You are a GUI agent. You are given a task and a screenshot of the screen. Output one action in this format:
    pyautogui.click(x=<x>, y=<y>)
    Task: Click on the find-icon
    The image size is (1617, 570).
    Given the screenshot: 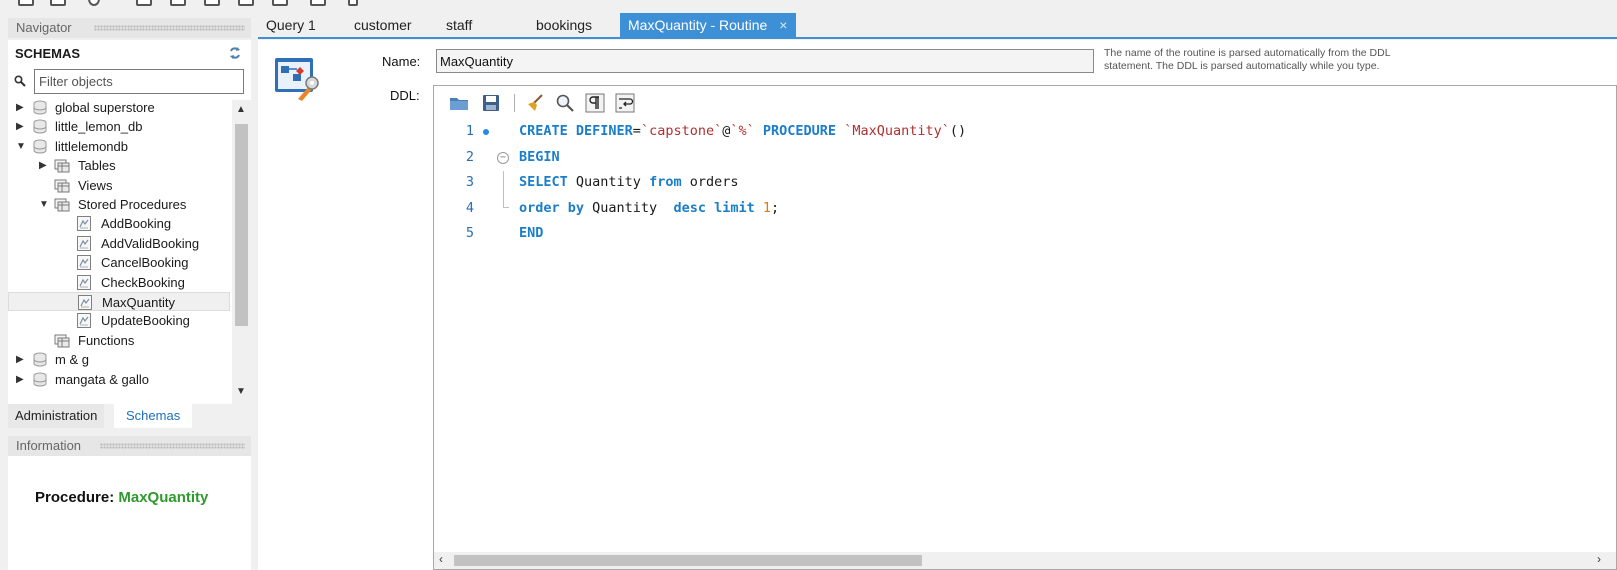 What is the action you would take?
    pyautogui.click(x=565, y=103)
    